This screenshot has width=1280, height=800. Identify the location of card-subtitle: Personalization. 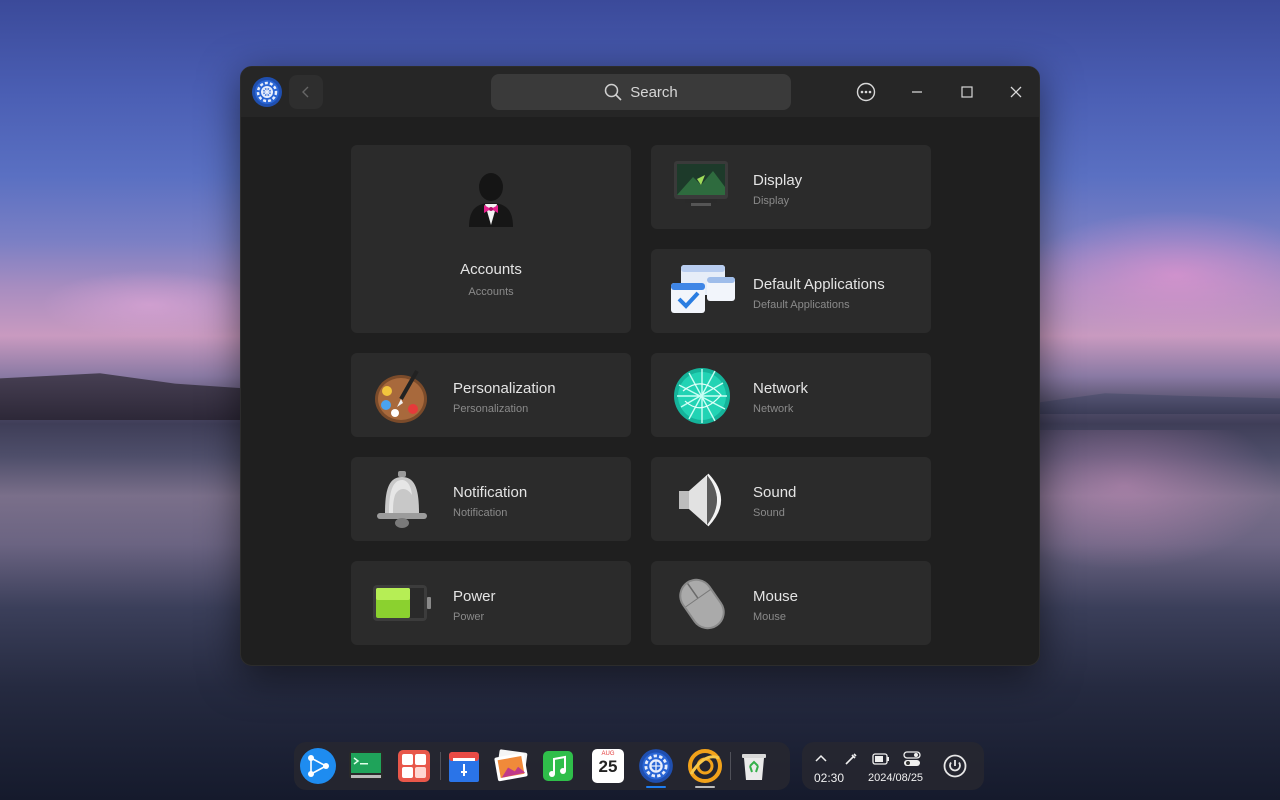
(491, 409).